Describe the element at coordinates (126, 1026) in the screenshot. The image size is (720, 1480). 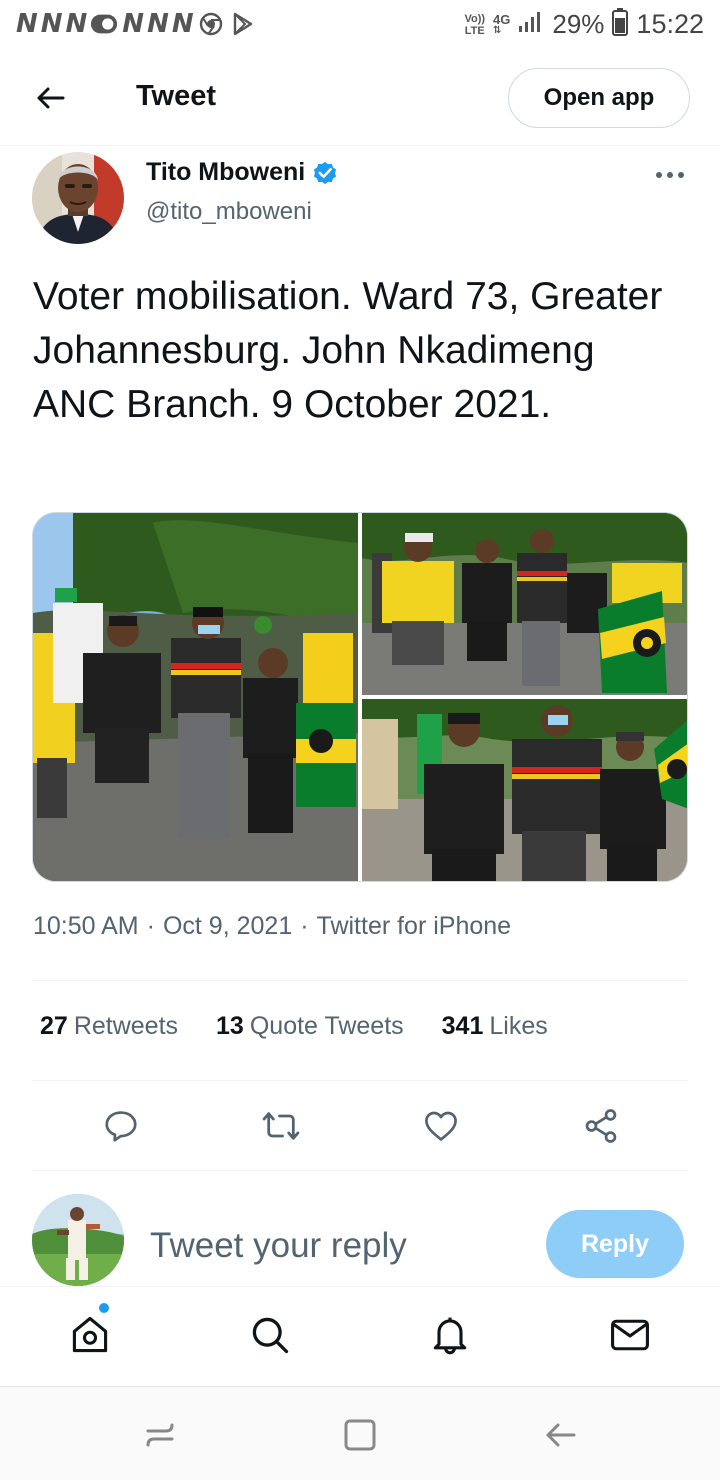
I see `stat-label: Retweets` at that location.